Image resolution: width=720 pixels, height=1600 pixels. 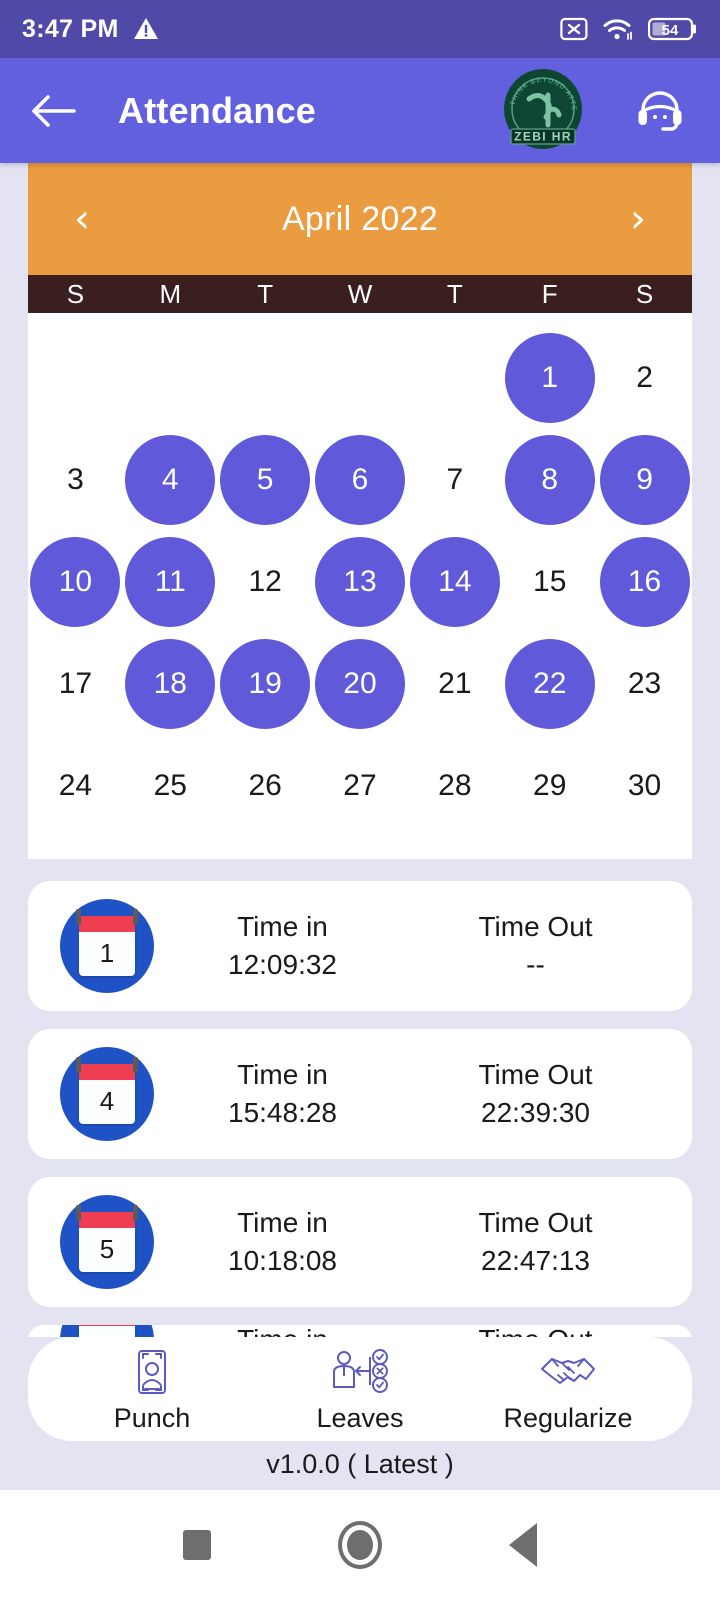 What do you see at coordinates (75, 293) in the screenshot?
I see `calendar-weekday-0: S` at bounding box center [75, 293].